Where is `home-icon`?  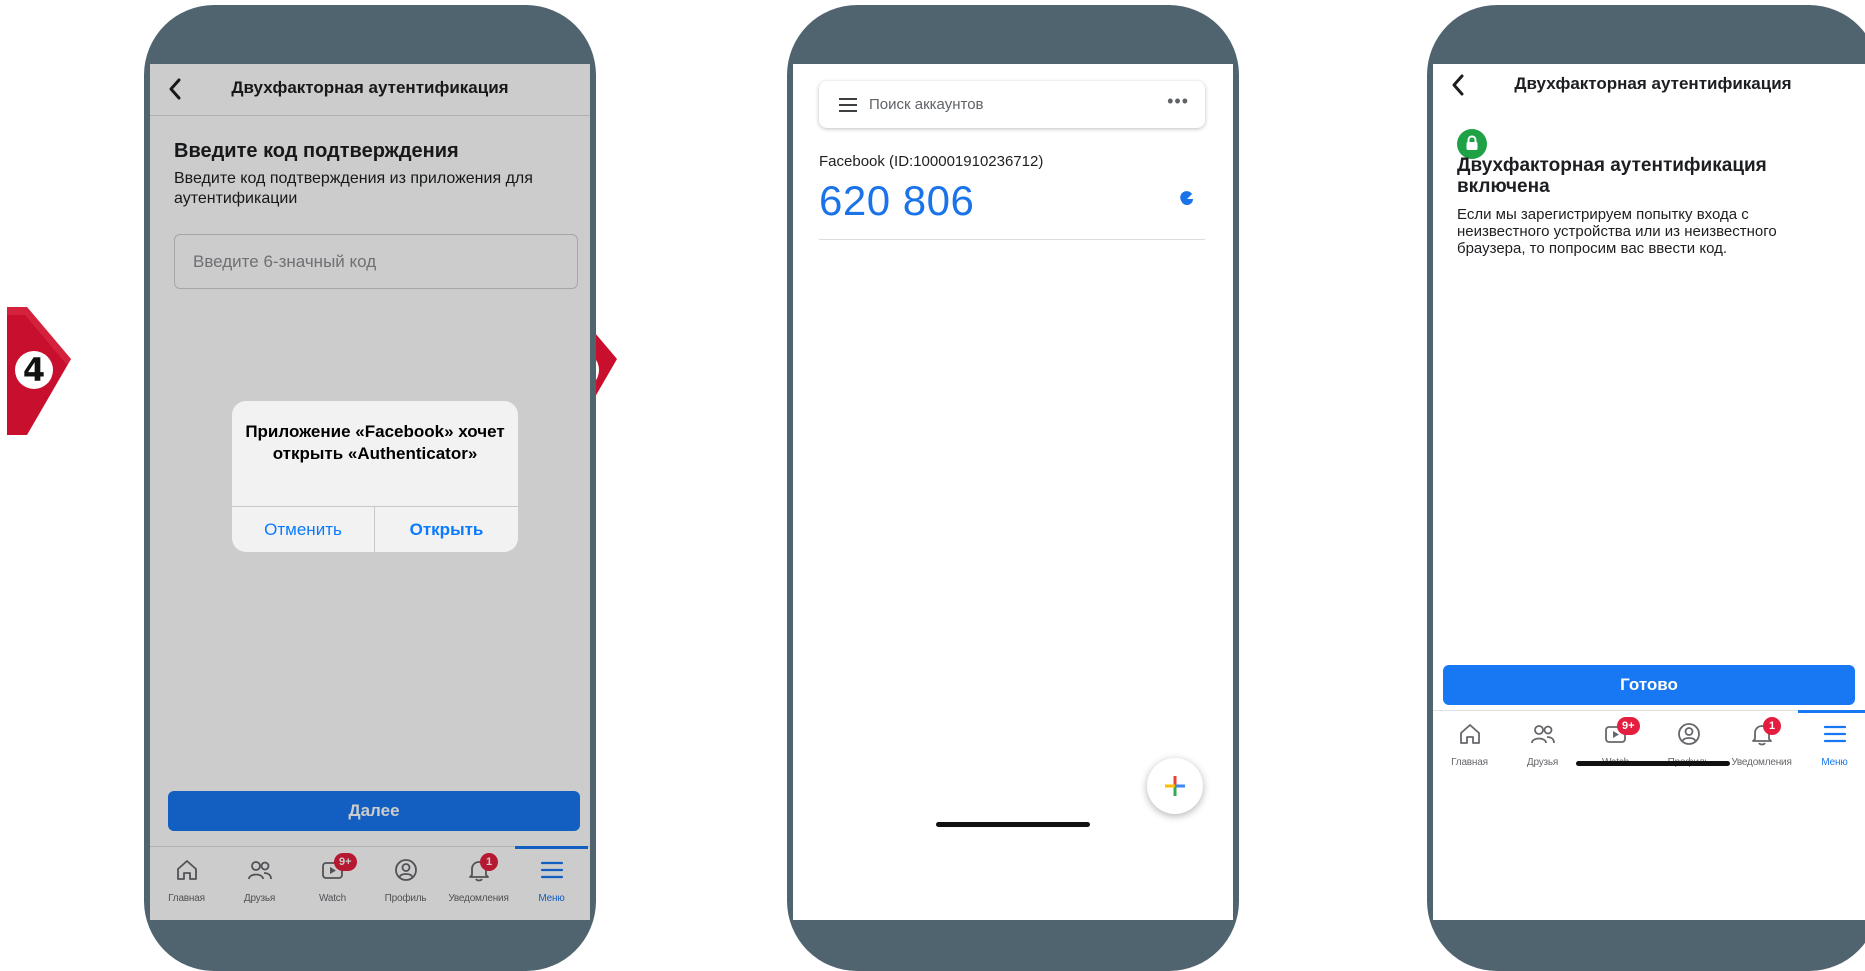
home-icon is located at coordinates (1470, 734).